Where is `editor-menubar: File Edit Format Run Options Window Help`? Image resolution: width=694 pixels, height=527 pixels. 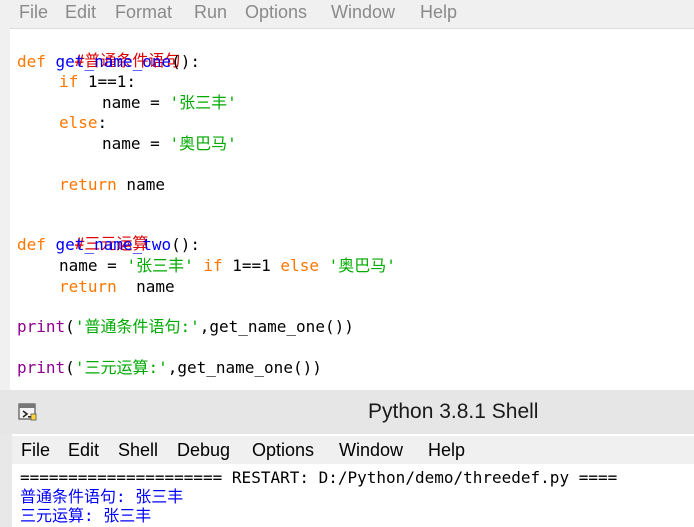 editor-menubar: File Edit Format Run Options Window Help is located at coordinates (347, 14).